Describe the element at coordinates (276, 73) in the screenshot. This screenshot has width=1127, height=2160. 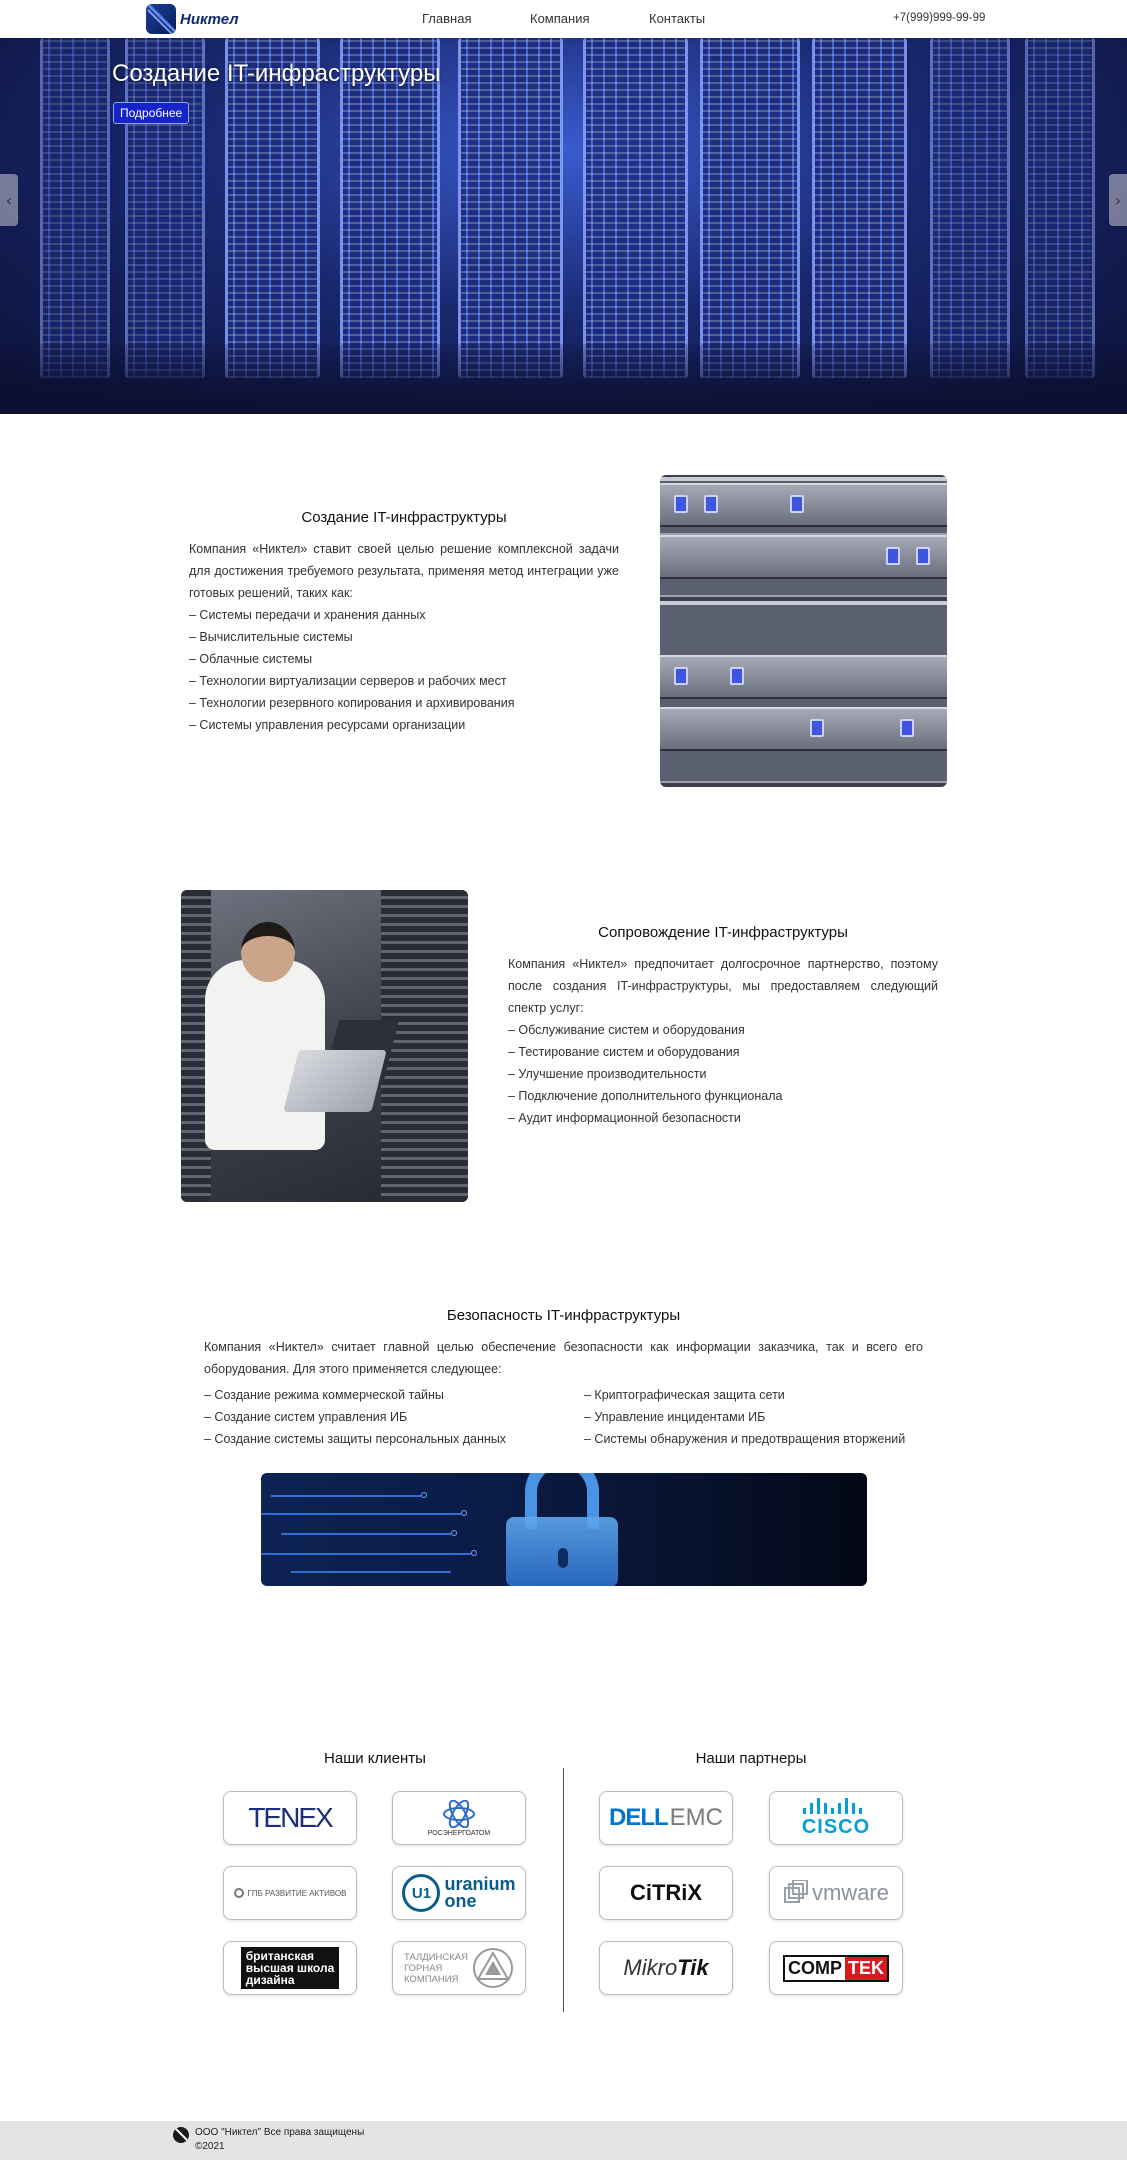
I see `hero-title: Создание IT-инфраструктуры` at that location.